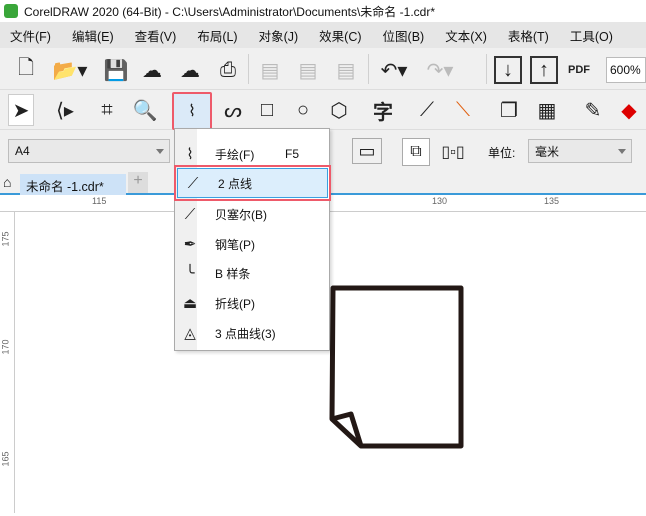 The image size is (646, 516). What do you see at coordinates (508, 70) in the screenshot?
I see `import-icon: ↓` at bounding box center [508, 70].